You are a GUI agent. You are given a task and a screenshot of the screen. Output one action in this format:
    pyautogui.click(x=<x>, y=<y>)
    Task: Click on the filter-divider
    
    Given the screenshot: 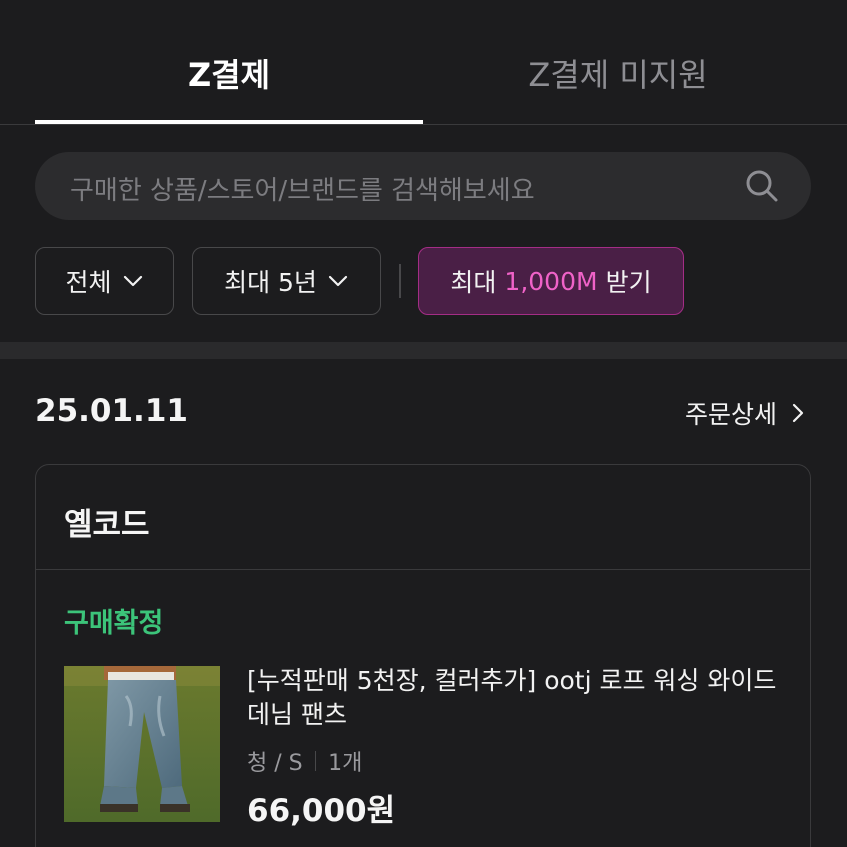 What is the action you would take?
    pyautogui.click(x=400, y=281)
    